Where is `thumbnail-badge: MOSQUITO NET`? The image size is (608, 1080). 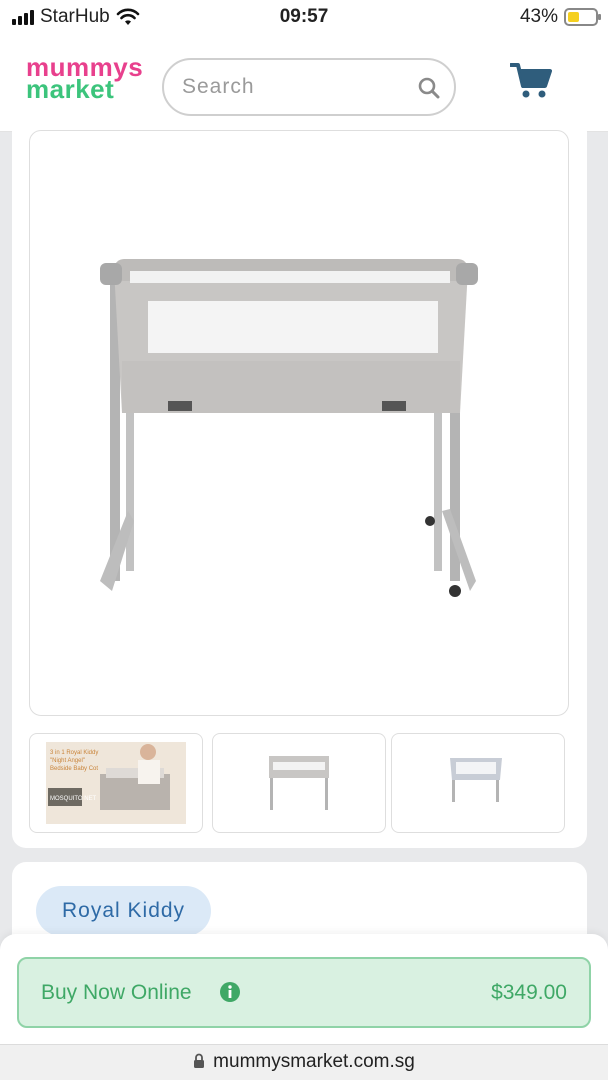
thumbnail-badge: MOSQUITO NET is located at coordinates (73, 799).